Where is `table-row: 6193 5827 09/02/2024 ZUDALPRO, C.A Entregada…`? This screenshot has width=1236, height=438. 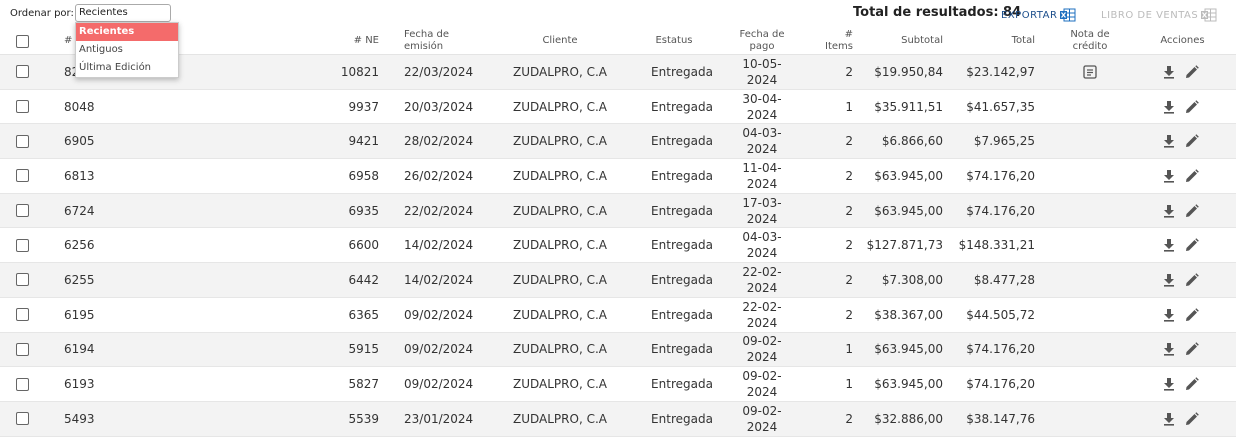
table-row: 6193 5827 09/02/2024 ZUDALPRO, C.A Entregada… is located at coordinates (618, 384).